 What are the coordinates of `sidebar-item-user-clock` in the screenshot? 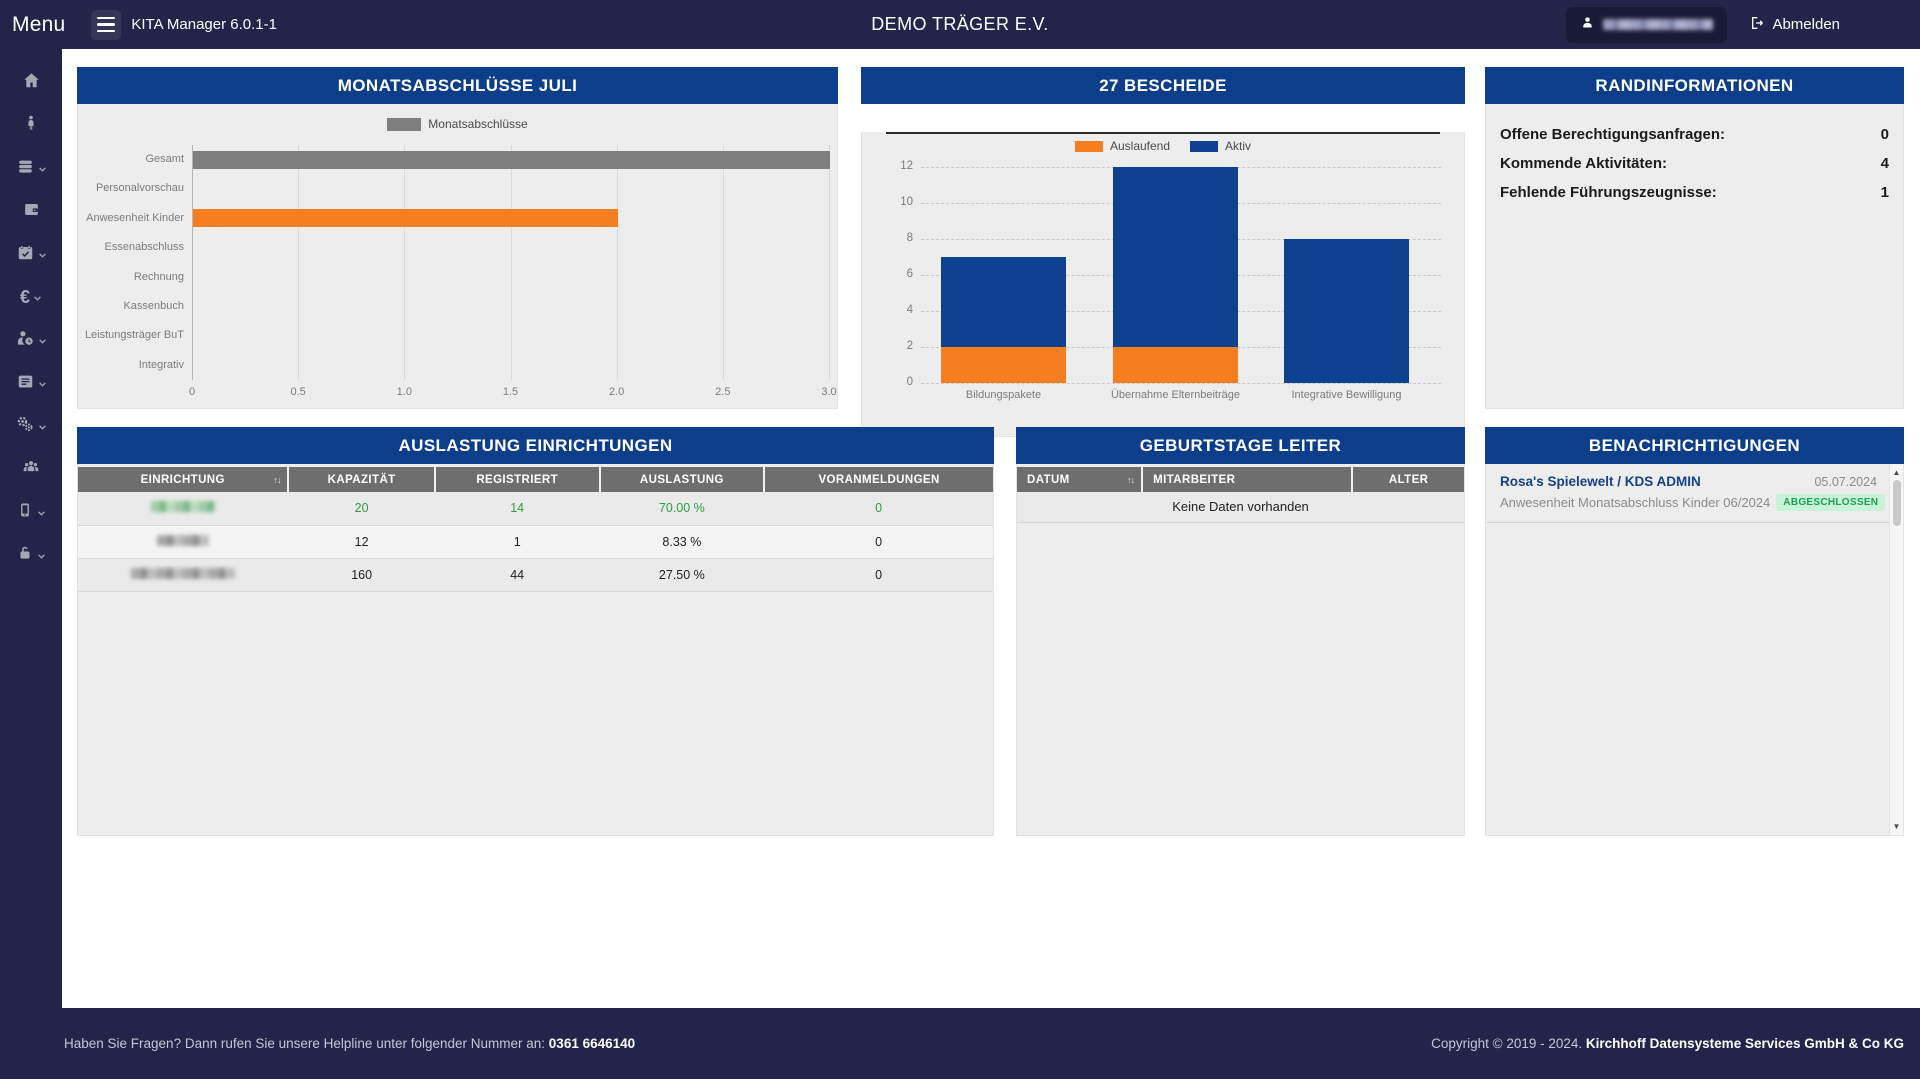 It's located at (31, 340).